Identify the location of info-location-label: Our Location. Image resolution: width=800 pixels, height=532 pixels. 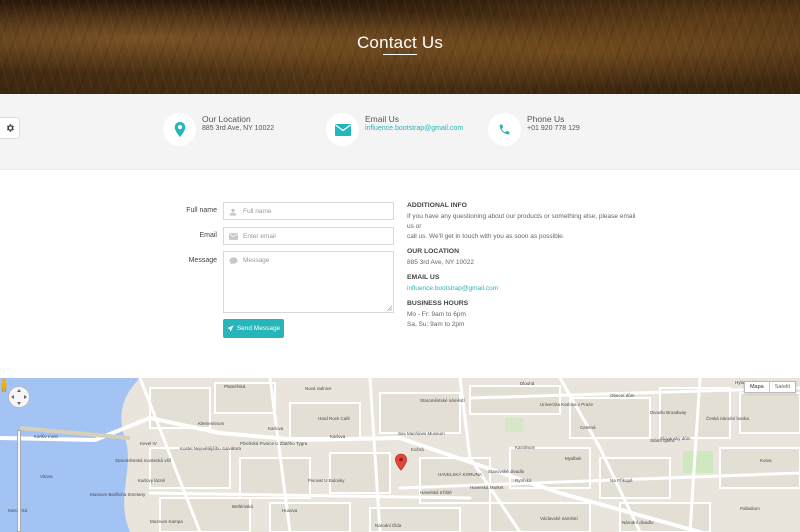
(226, 119).